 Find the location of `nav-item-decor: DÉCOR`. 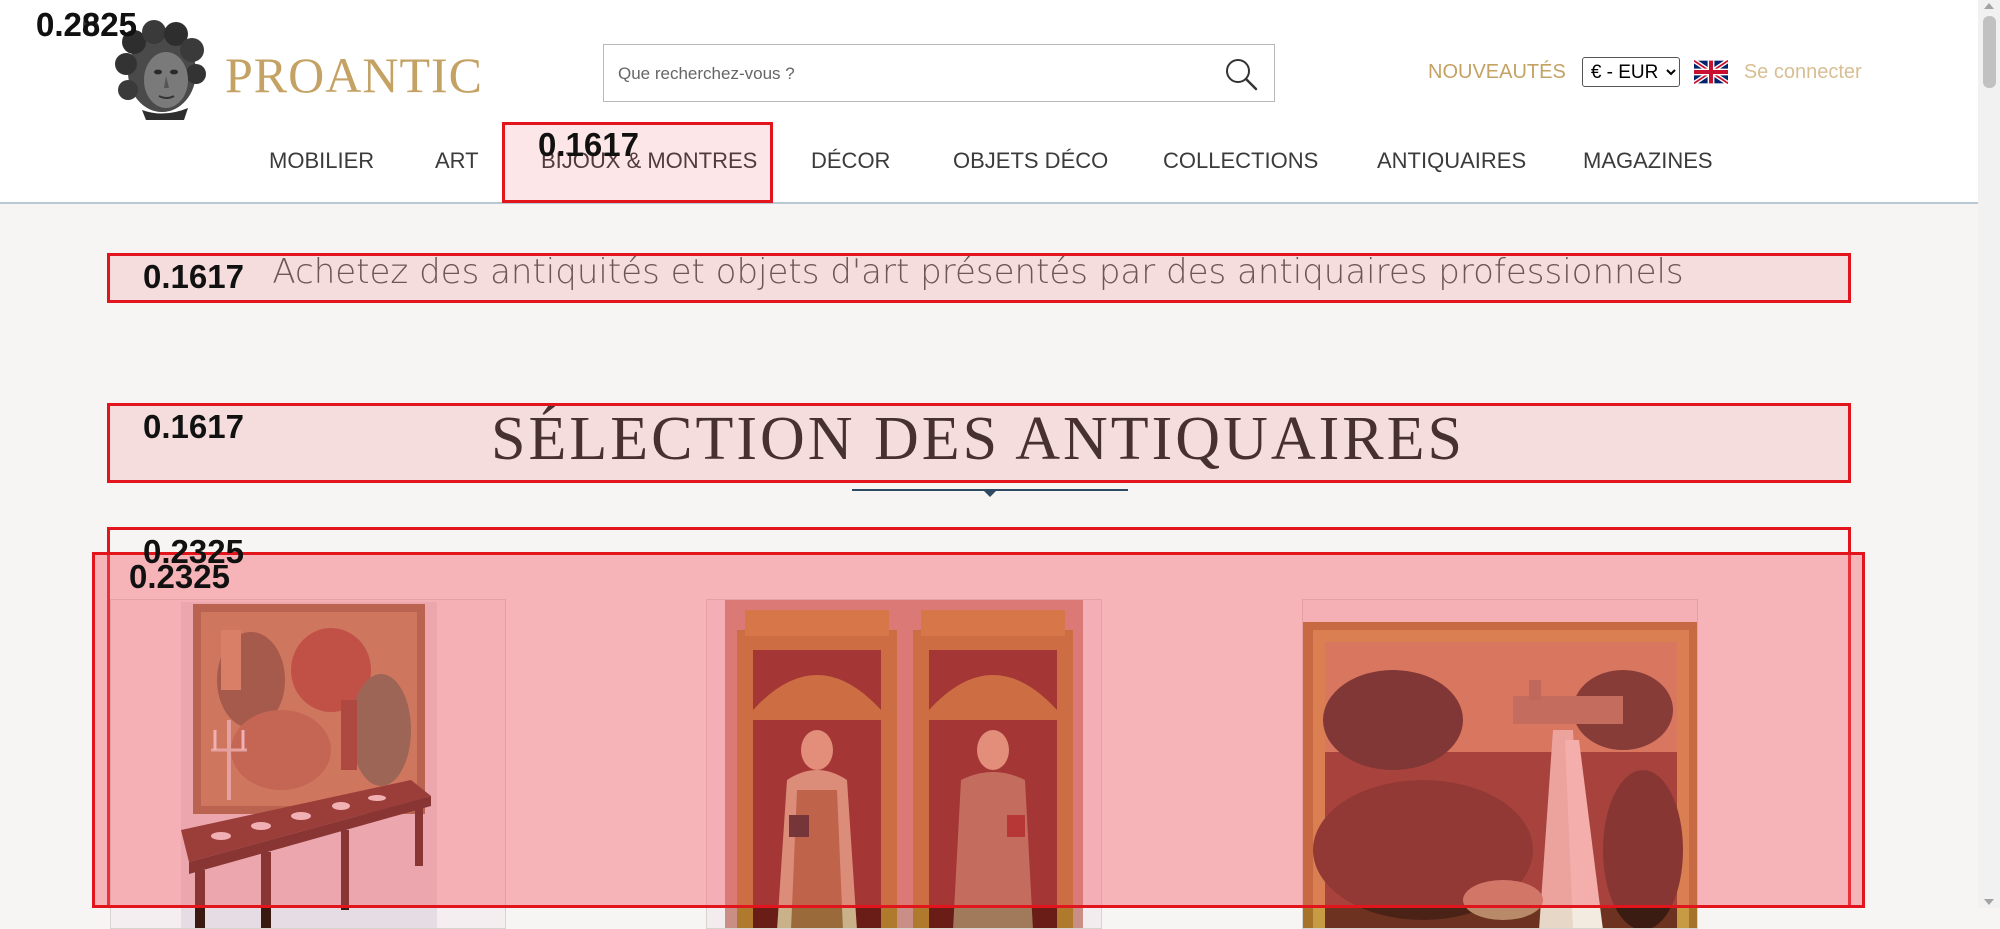

nav-item-decor: DÉCOR is located at coordinates (850, 161).